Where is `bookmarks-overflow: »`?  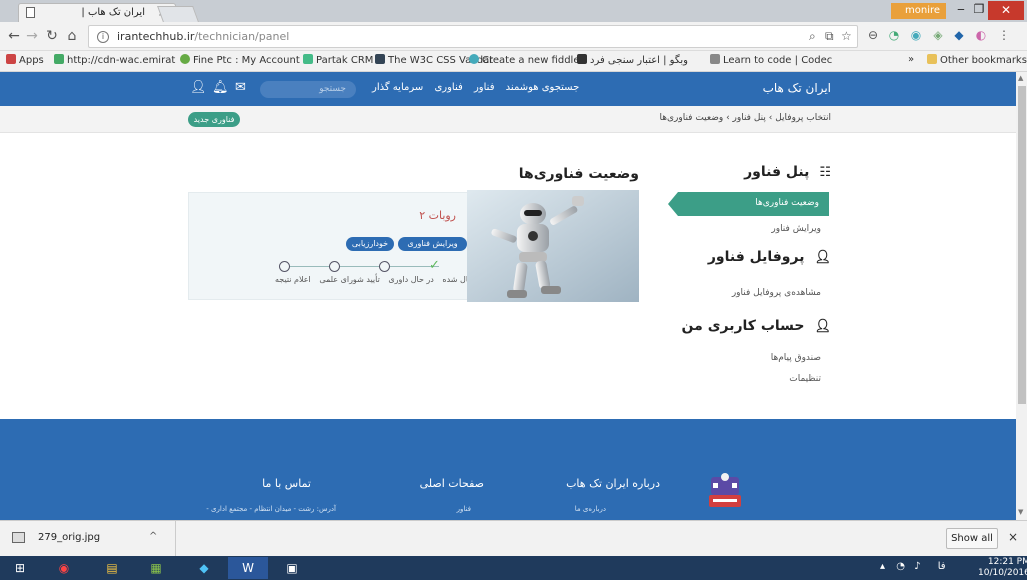
bookmarks-overflow: » is located at coordinates (911, 59).